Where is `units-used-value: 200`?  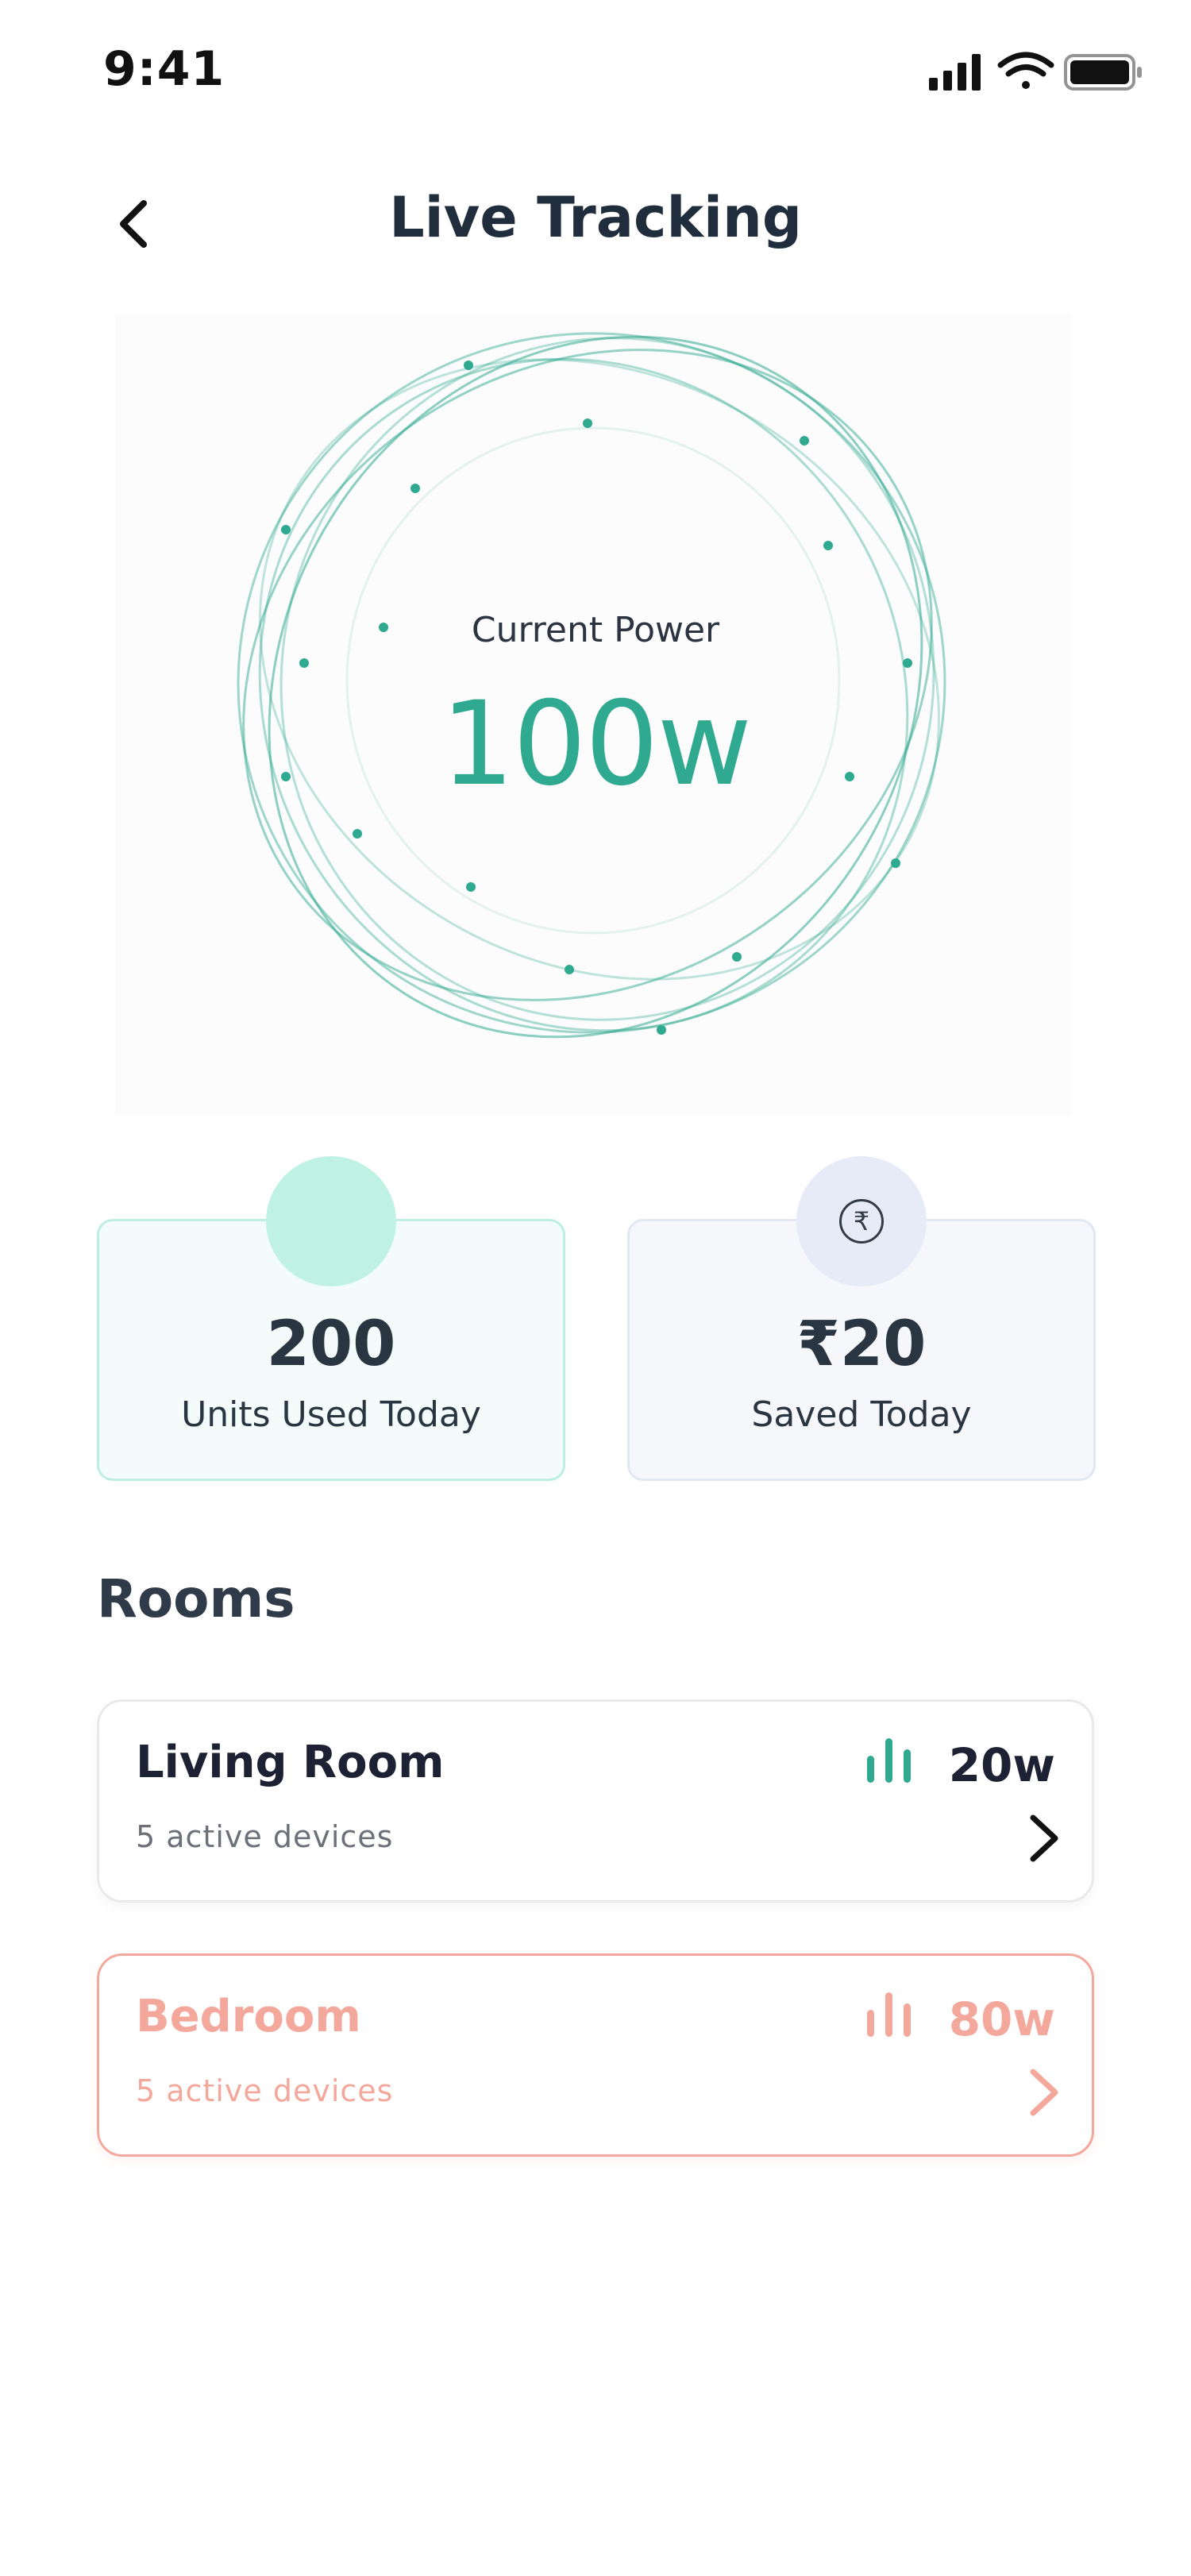
units-used-value: 200 is located at coordinates (331, 1344).